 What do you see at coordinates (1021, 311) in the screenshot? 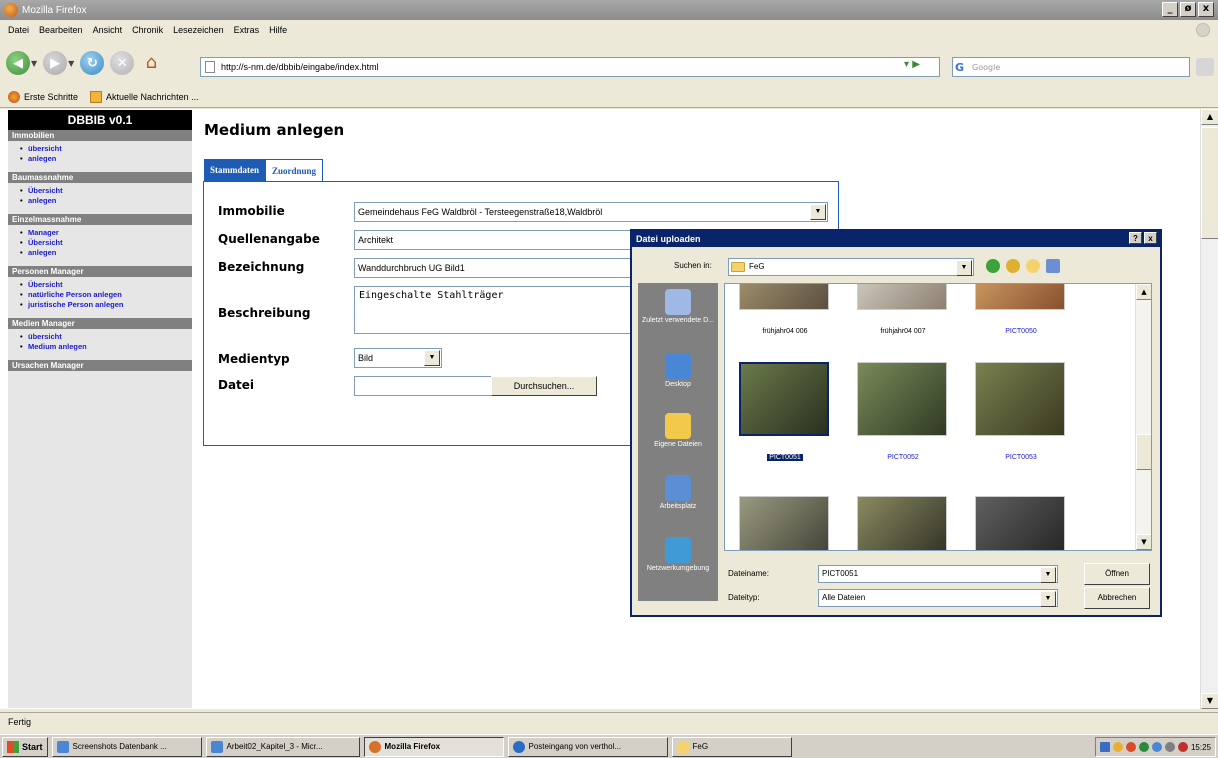
I see `file-thumbnail: PICT0050` at bounding box center [1021, 311].